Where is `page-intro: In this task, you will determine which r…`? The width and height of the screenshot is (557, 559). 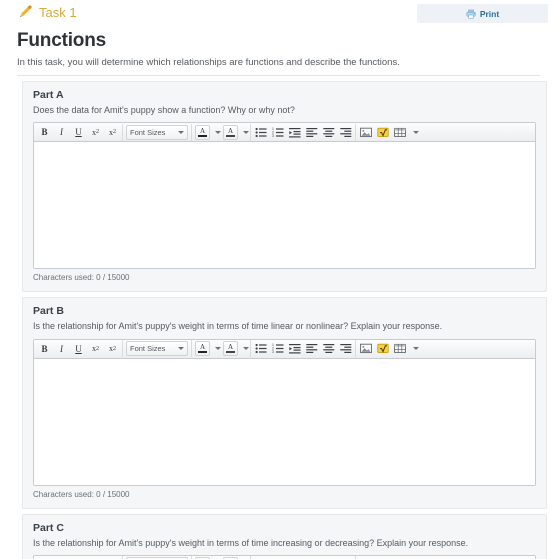 page-intro: In this task, you will determine which r… is located at coordinates (208, 62).